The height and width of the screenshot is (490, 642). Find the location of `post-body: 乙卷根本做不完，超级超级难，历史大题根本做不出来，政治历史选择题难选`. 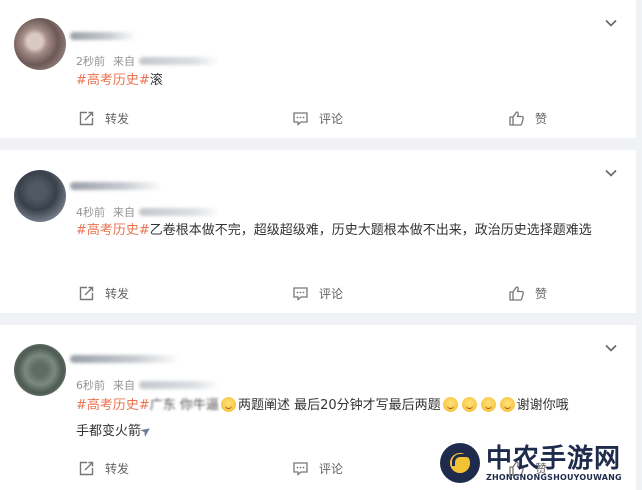

post-body: 乙卷根本做不完，超级超级难，历史大题根本做不出来，政治历史选择题难选 is located at coordinates (370, 230).